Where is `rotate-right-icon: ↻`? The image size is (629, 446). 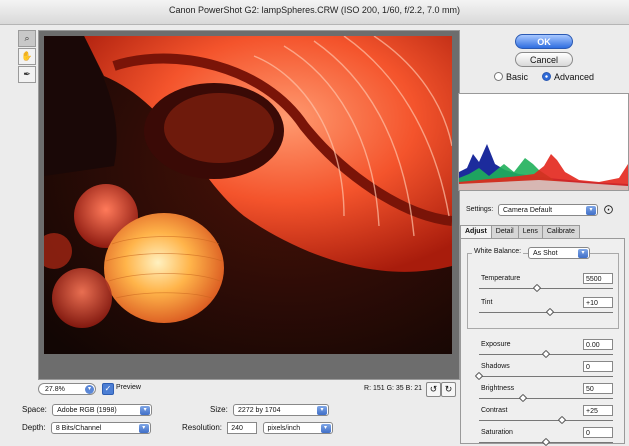
rotate-right-icon: ↻ is located at coordinates (448, 389).